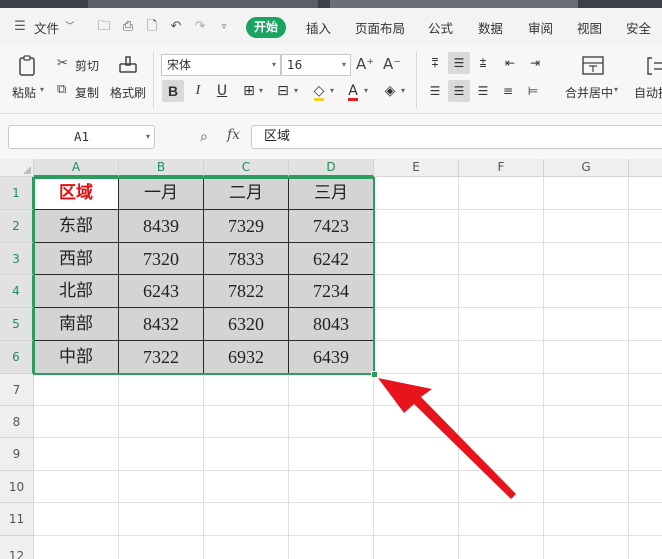 This screenshot has width=662, height=559. Describe the element at coordinates (104, 27) in the screenshot. I see `save-icon: 🗀` at that location.